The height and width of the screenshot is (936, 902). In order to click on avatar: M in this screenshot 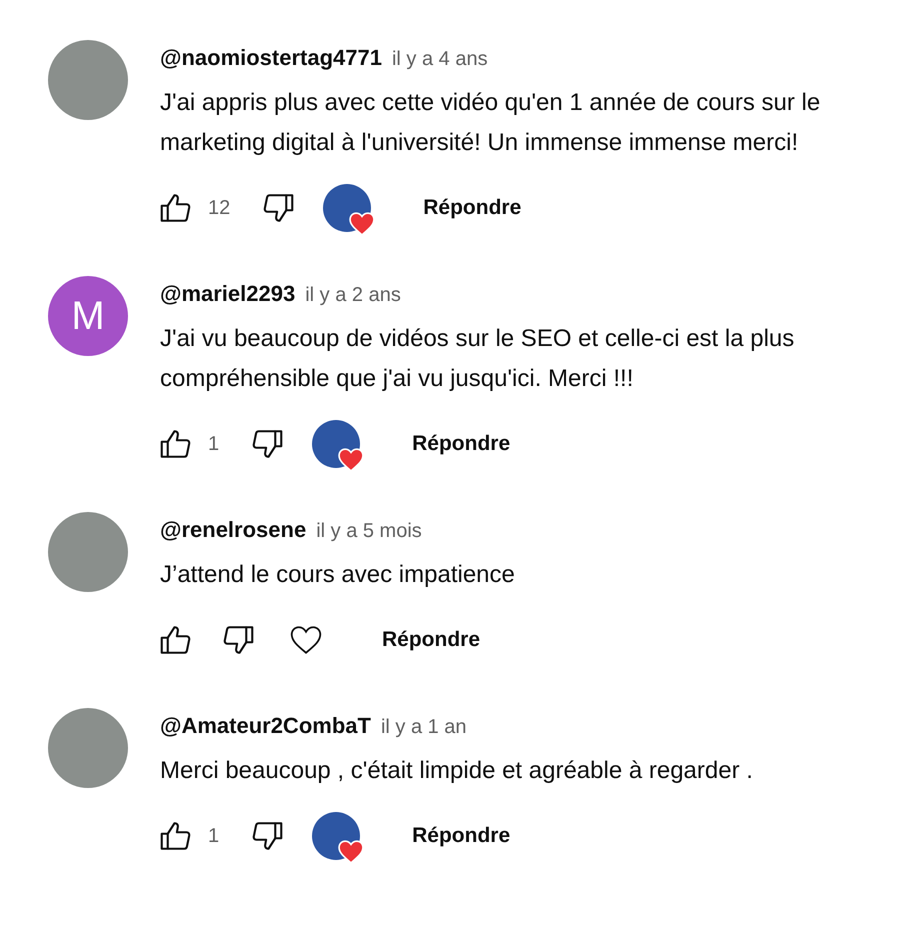, I will do `click(88, 316)`.